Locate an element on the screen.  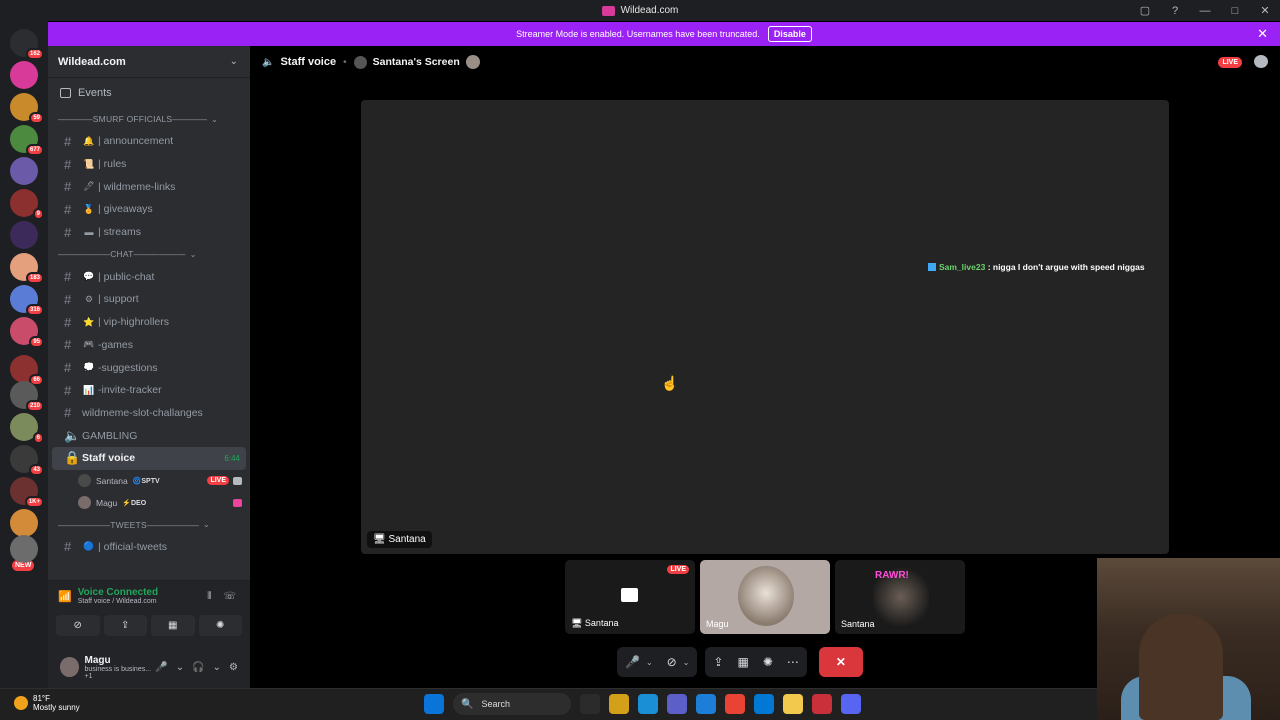
close-window-button: ✕ is located at coordinates (1265, 10).